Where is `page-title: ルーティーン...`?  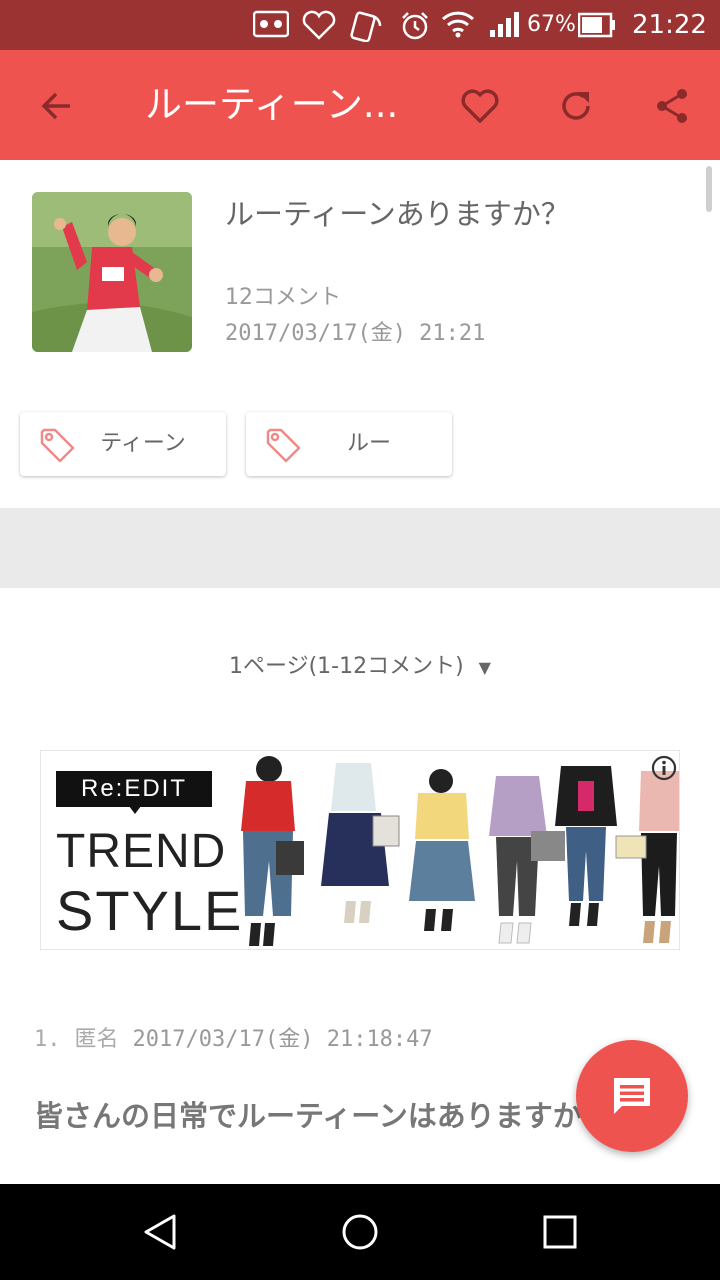
page-title: ルーティーン... is located at coordinates (272, 104).